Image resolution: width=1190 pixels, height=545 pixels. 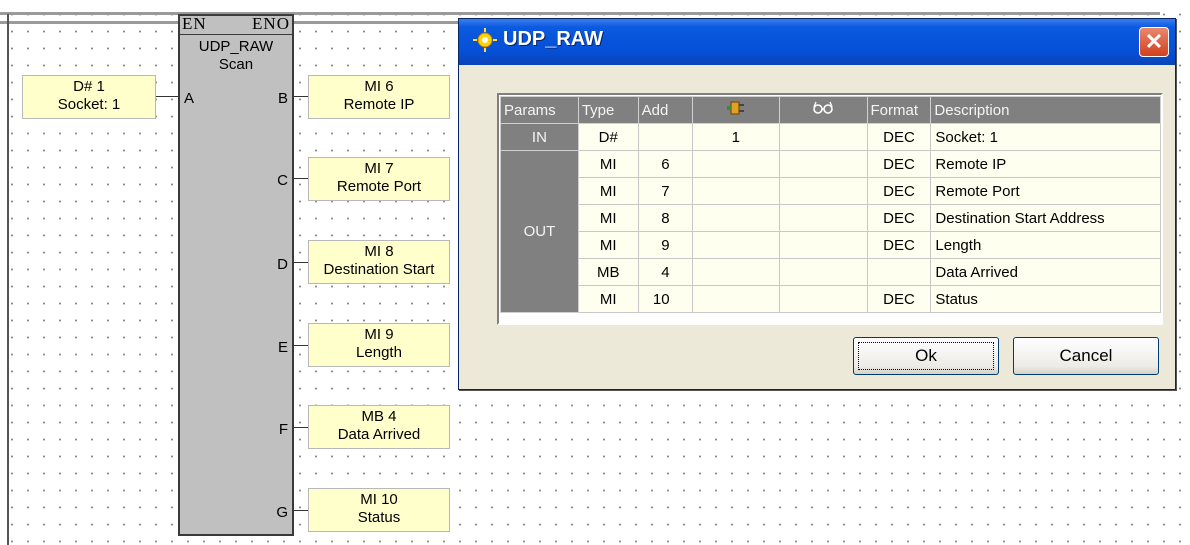 I want to click on operand-description: Status, so click(x=379, y=517).